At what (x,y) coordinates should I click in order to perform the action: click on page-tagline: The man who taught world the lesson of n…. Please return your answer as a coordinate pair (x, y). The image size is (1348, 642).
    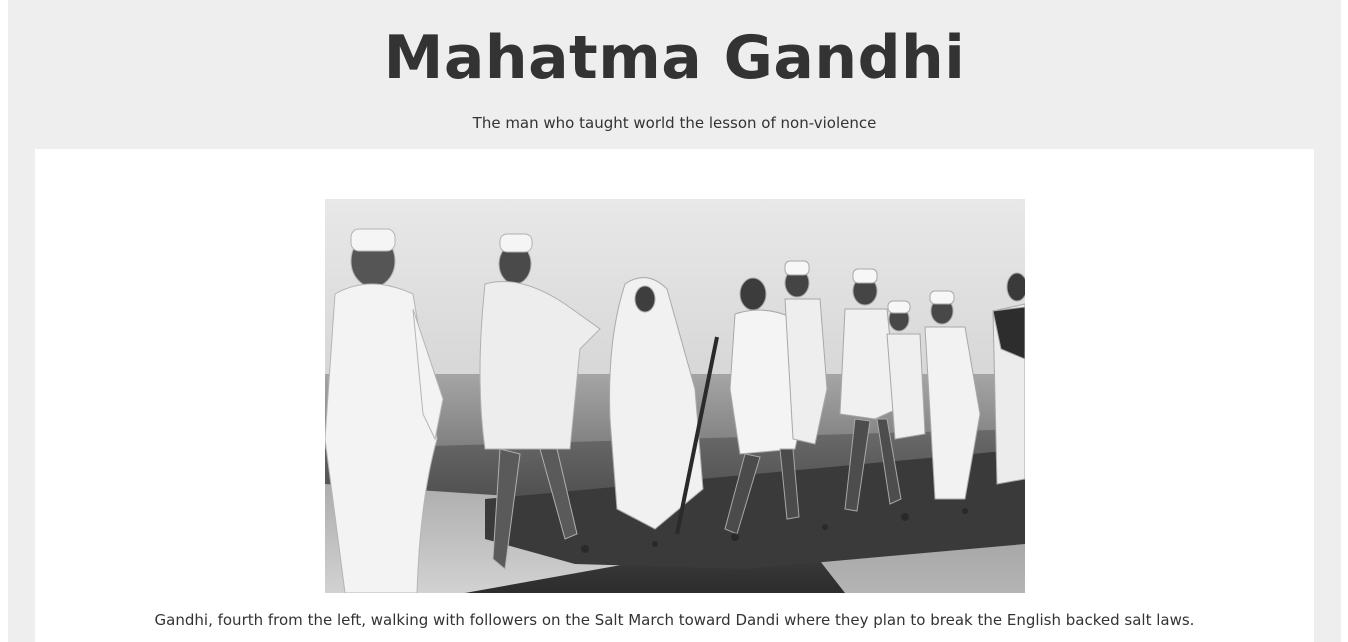
    Looking at the image, I should click on (674, 123).